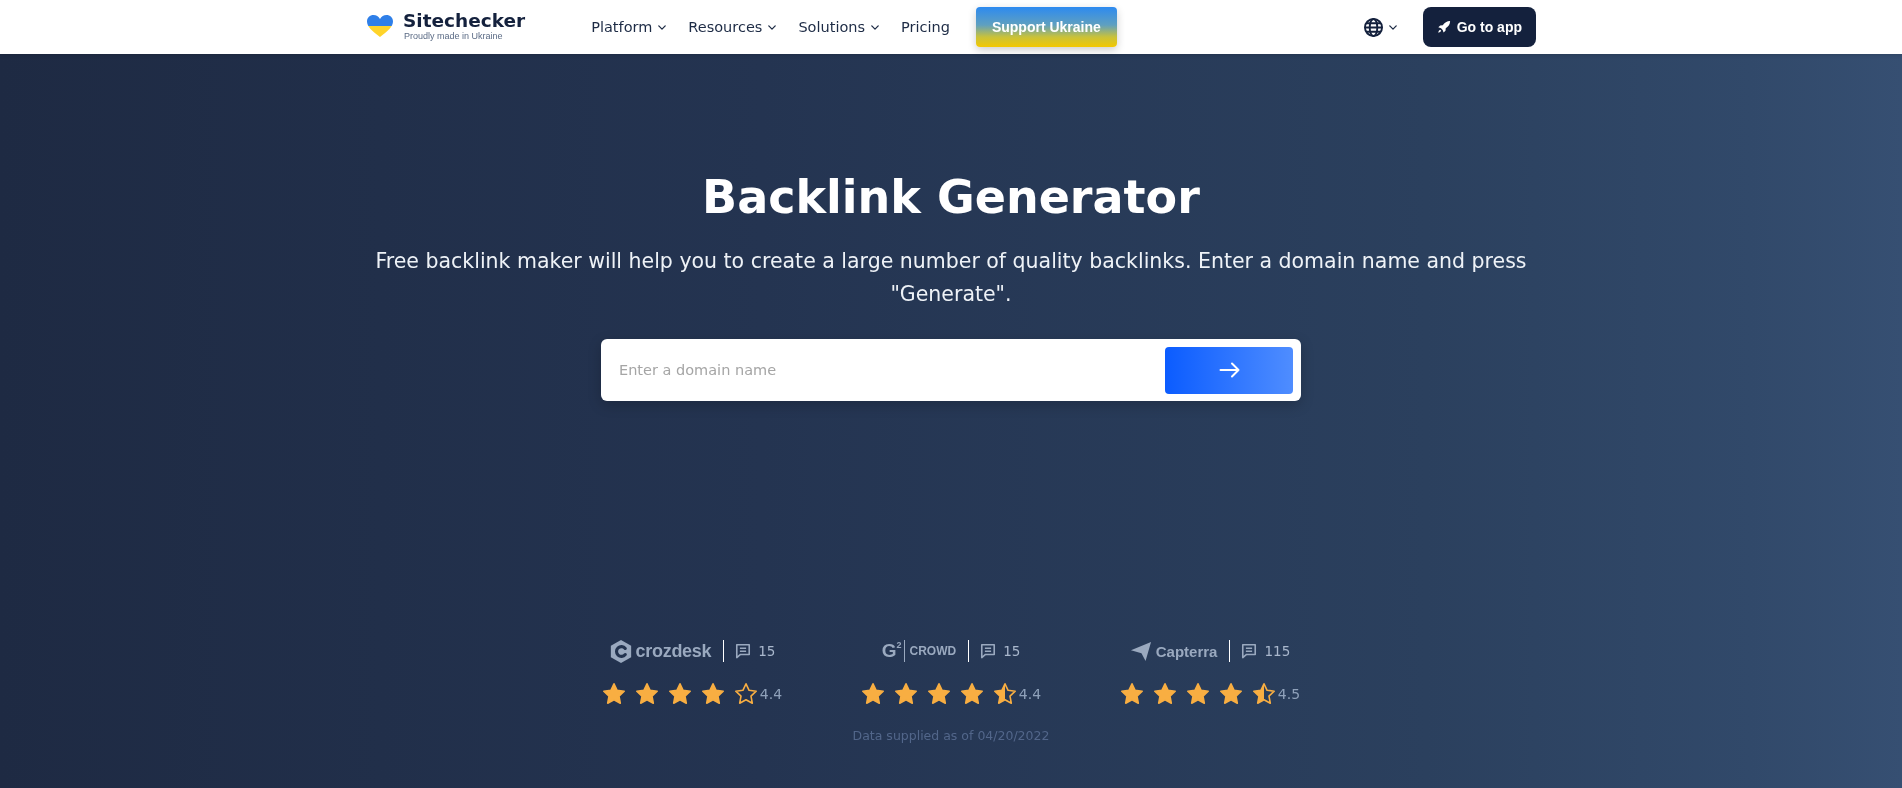  What do you see at coordinates (629, 27) in the screenshot?
I see `nav-link: Platform` at bounding box center [629, 27].